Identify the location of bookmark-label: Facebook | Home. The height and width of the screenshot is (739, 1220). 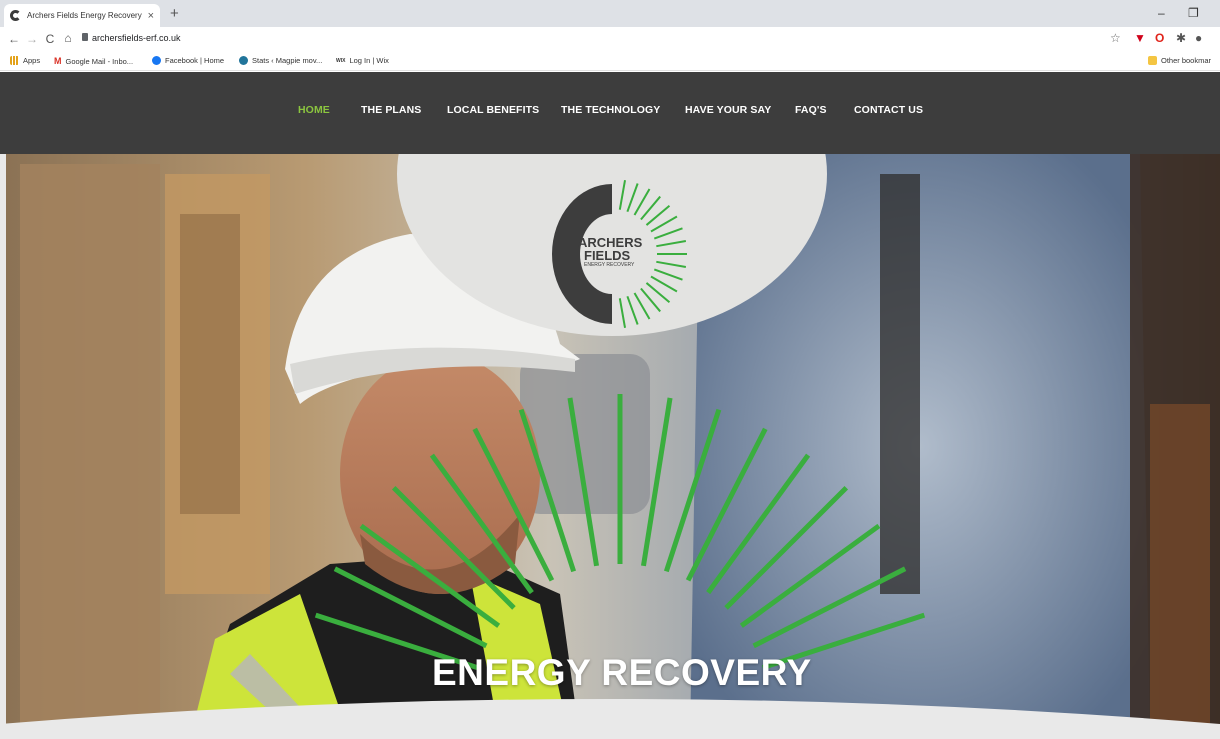
(195, 60).